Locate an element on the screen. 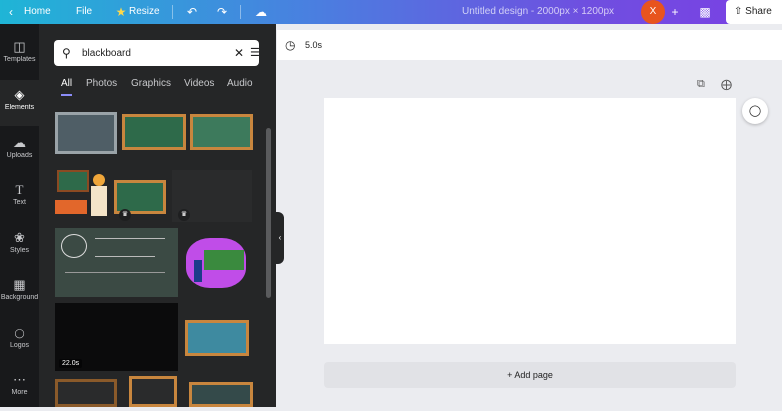 This screenshot has width=782, height=411. rail-item-label: Templates is located at coordinates (19, 59).